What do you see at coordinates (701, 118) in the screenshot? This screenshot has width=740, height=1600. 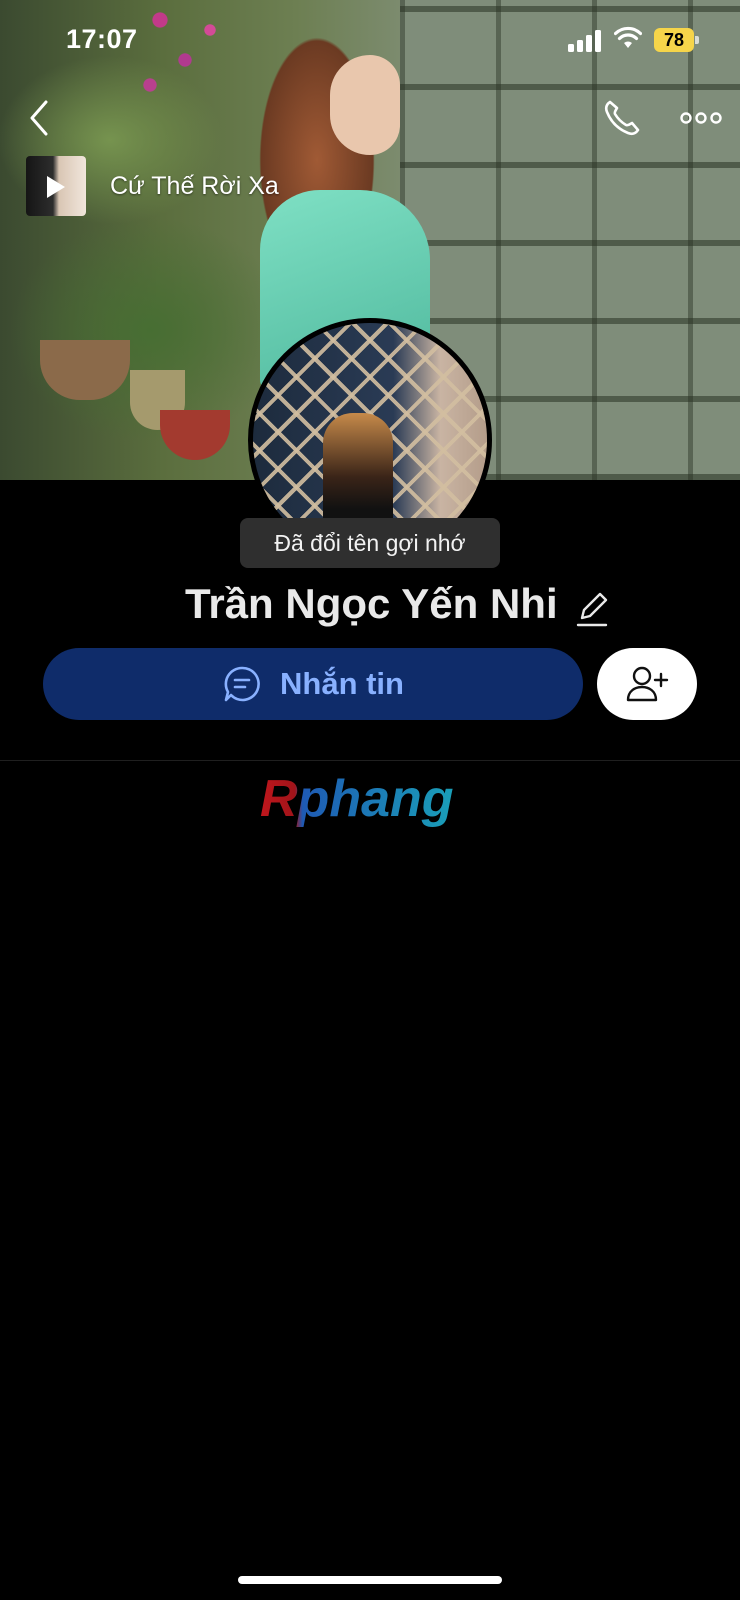 I see `more-horizontal-icon` at bounding box center [701, 118].